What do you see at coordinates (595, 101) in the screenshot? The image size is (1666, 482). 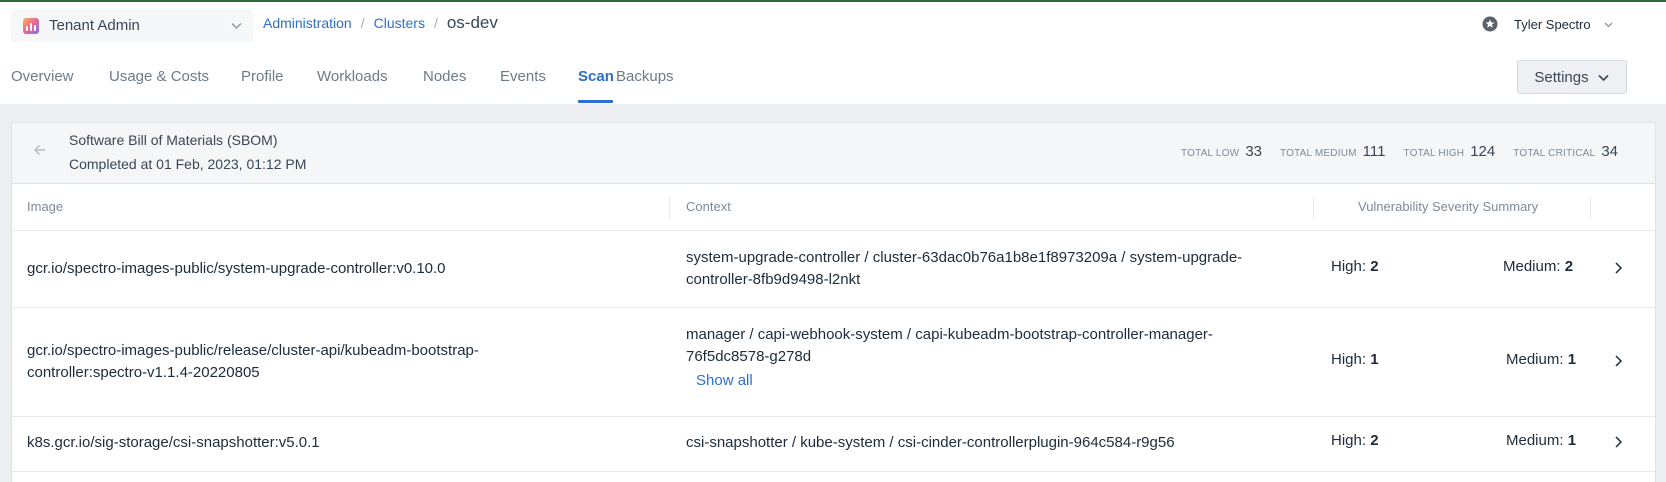 I see `active-tab-indicator` at bounding box center [595, 101].